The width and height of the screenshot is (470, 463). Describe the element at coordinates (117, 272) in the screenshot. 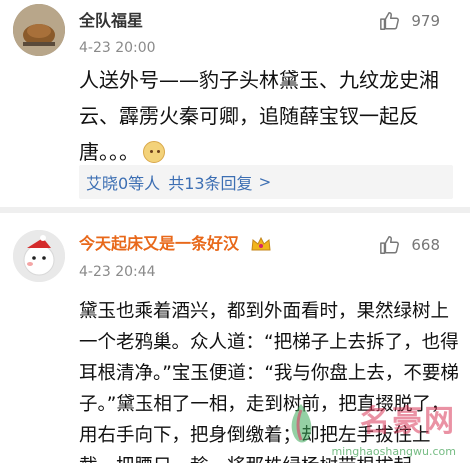

I see `timestamp: 4-23 20:44` at that location.